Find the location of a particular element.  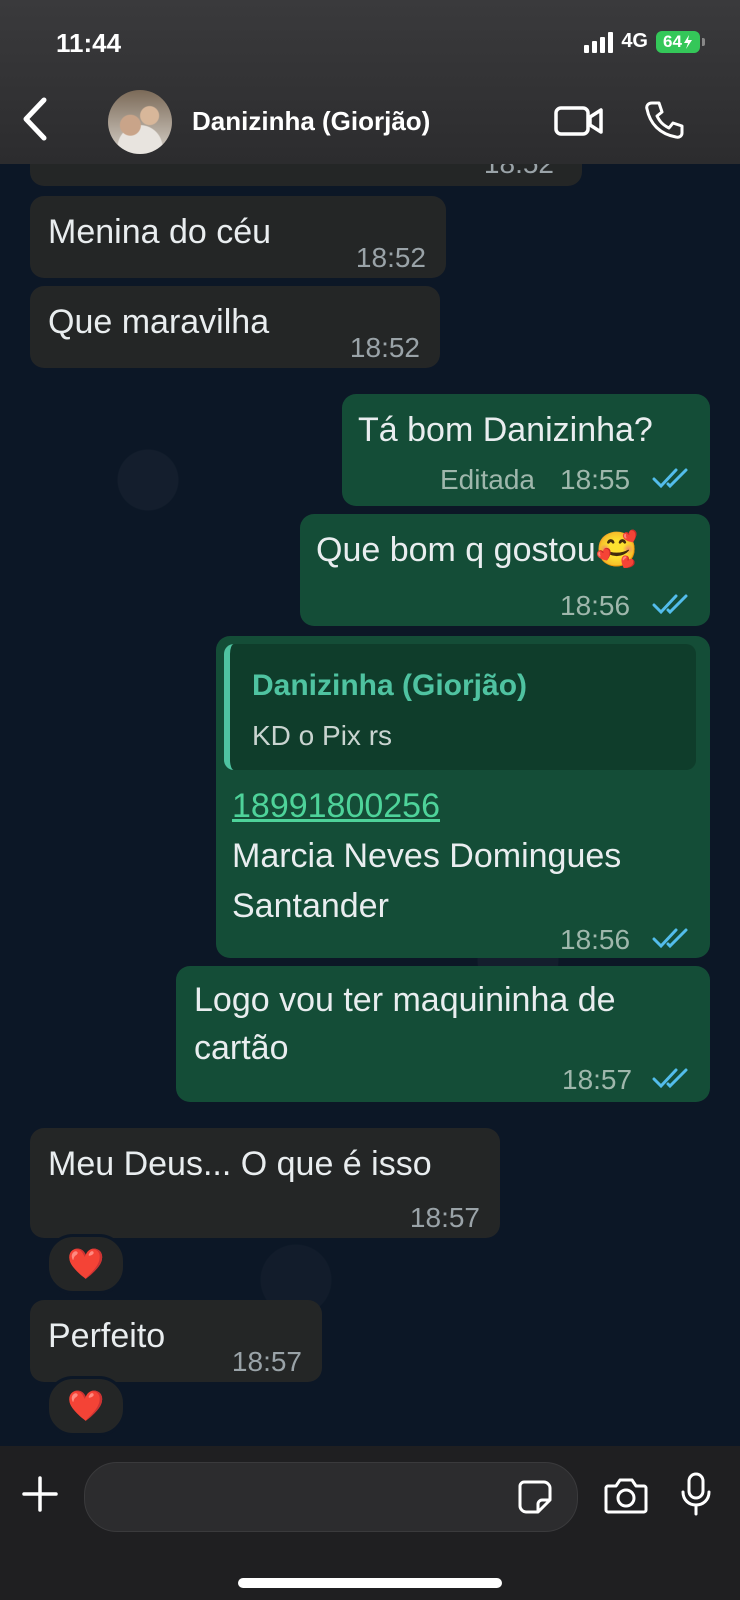

message-text: Logo vou ter maquininha de is located at coordinates (405, 1000).